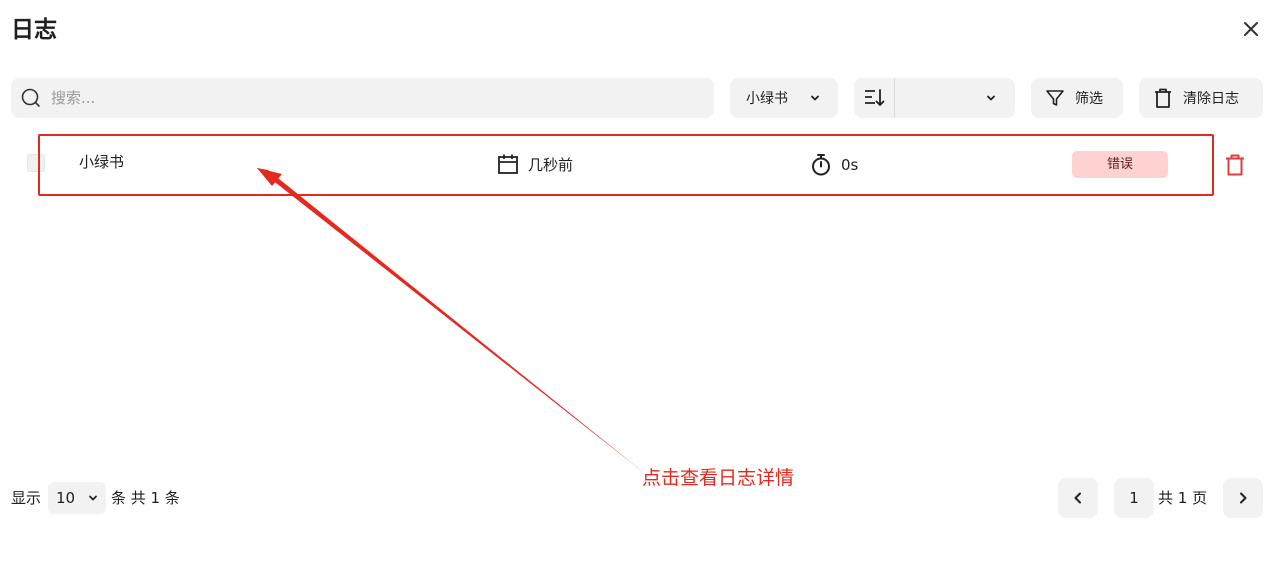 Image resolution: width=1264 pixels, height=562 pixels. I want to click on page-size-value: 10, so click(66, 498).